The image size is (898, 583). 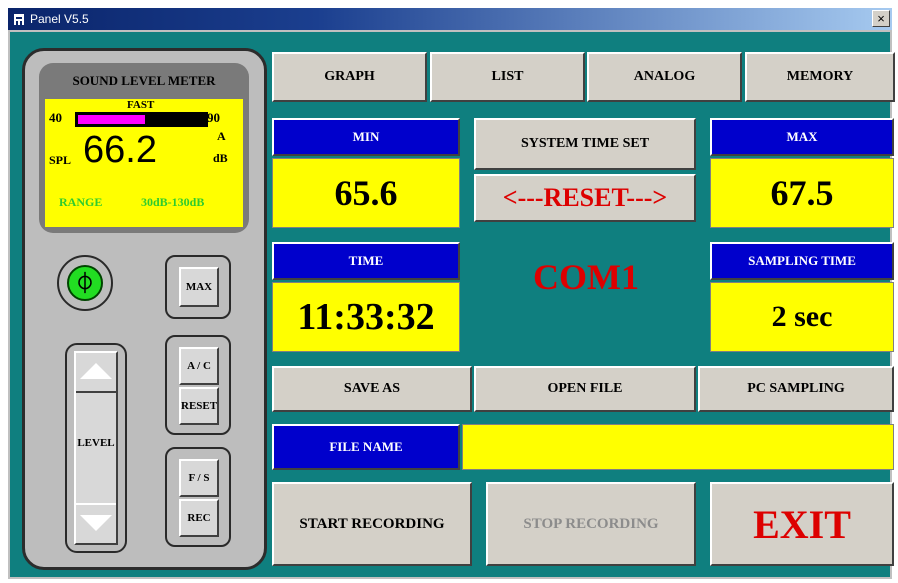 I want to click on range-label: RANGE, so click(x=81, y=202).